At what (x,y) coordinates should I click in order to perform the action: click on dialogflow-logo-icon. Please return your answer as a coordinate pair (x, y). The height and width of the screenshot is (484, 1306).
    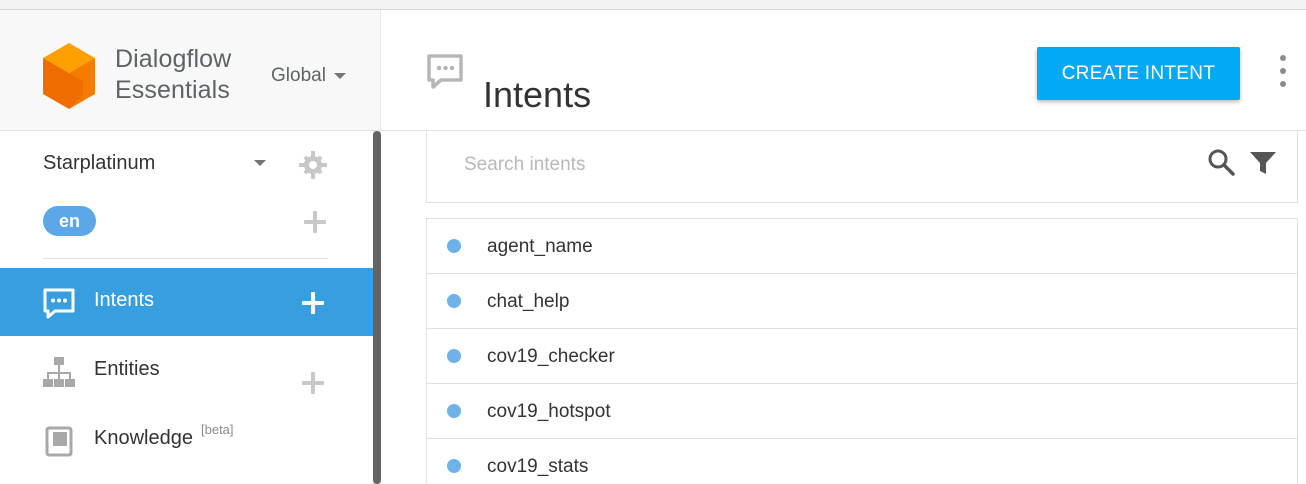
    Looking at the image, I should click on (69, 76).